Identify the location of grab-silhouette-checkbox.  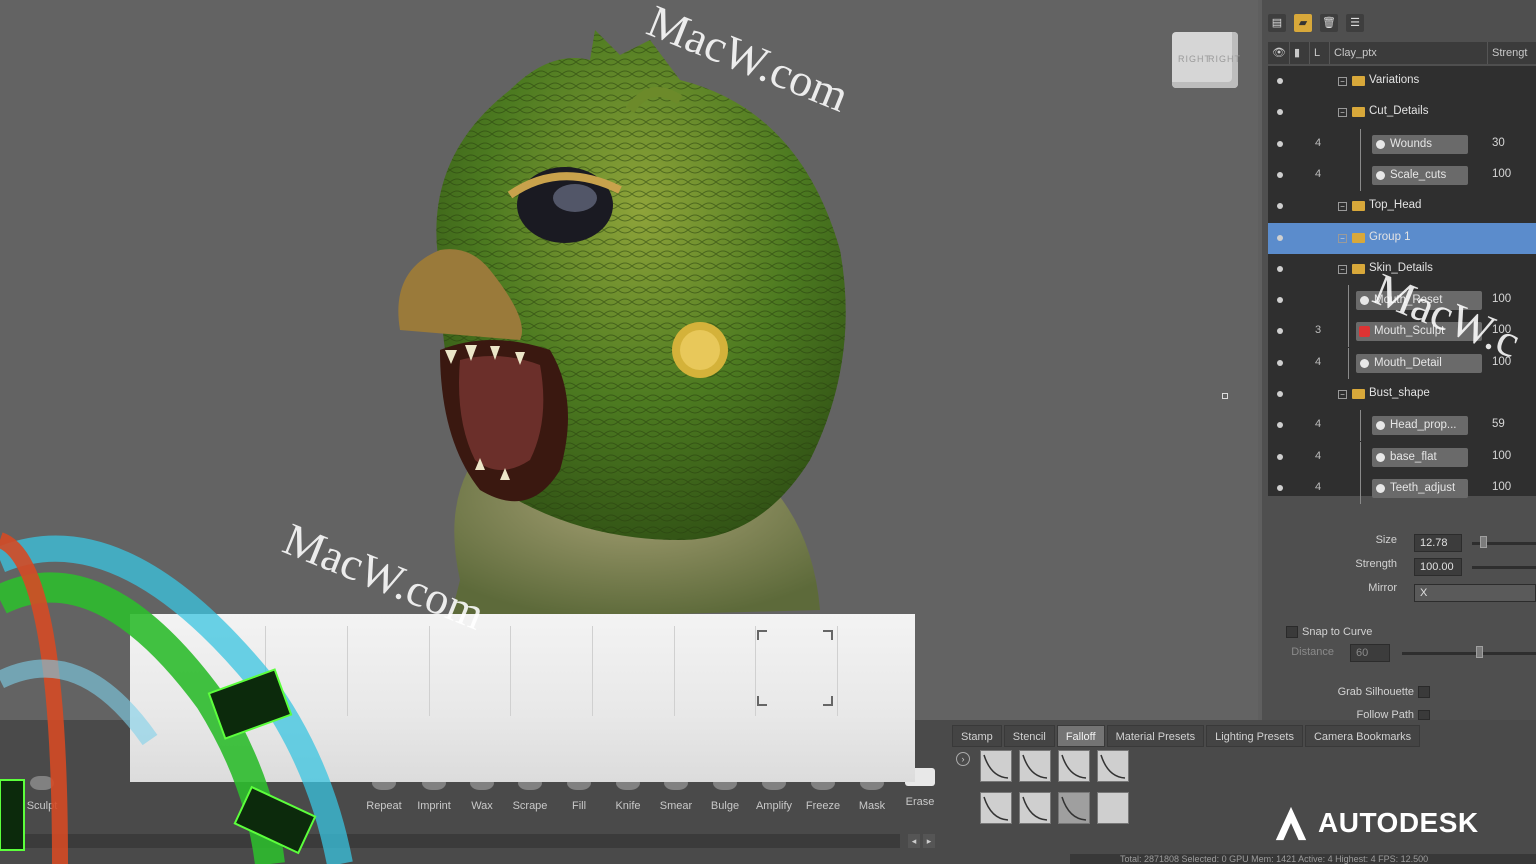
(1424, 692).